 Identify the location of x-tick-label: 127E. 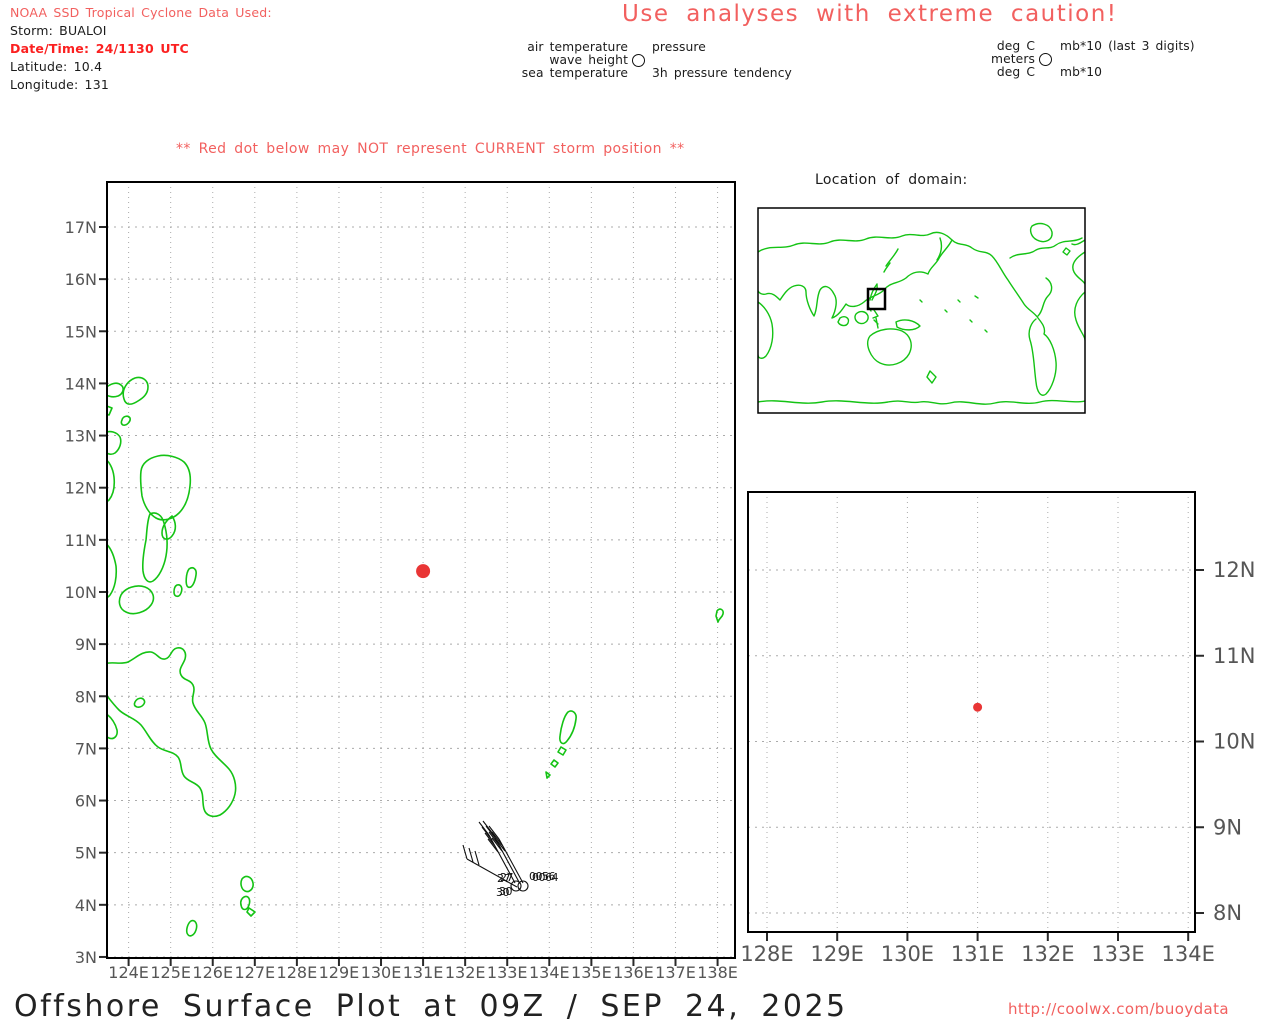
(254, 972).